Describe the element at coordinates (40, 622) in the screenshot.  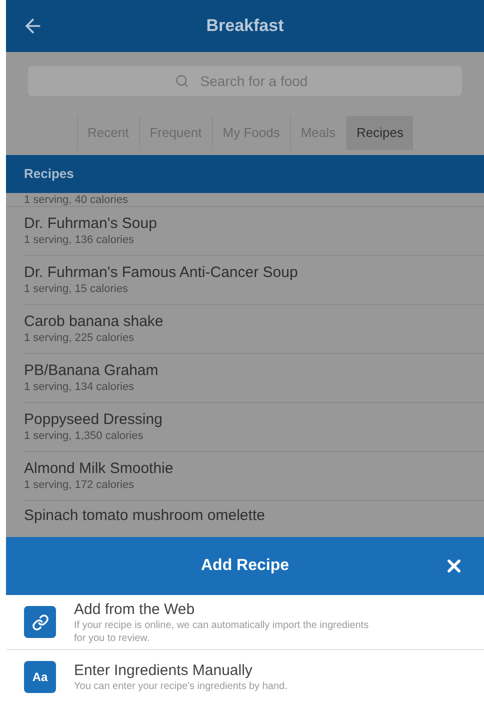
I see `link-icon` at that location.